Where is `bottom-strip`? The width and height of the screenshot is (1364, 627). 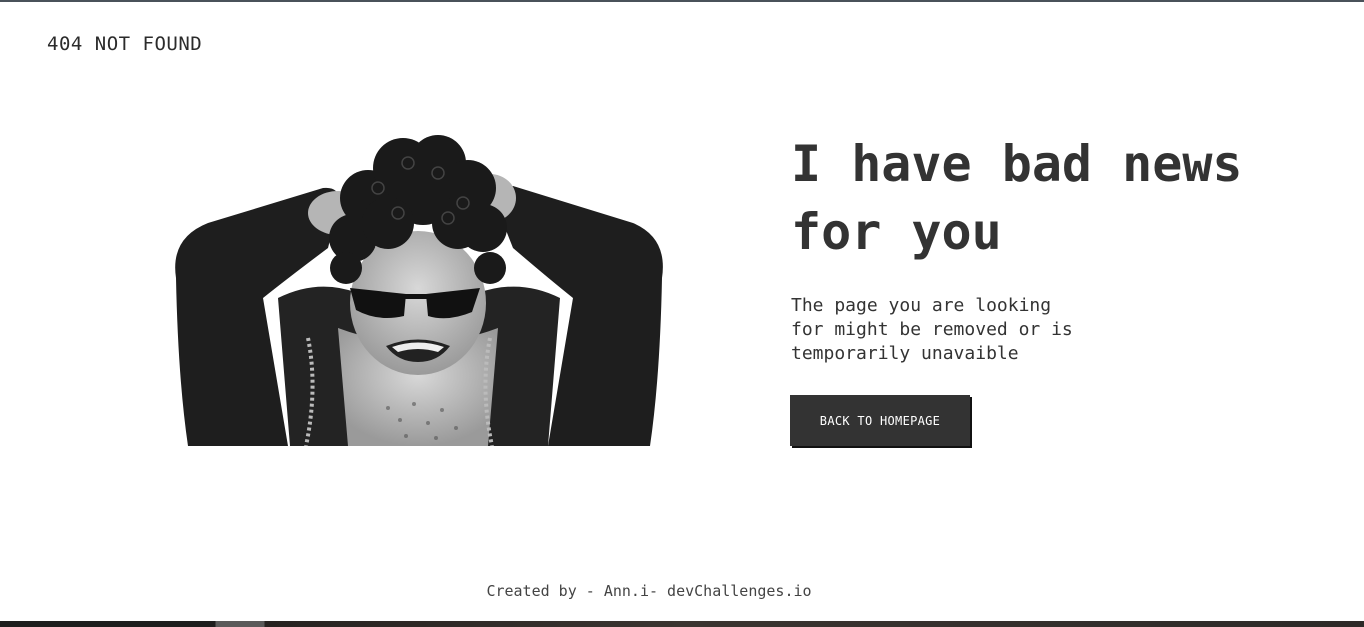 bottom-strip is located at coordinates (682, 624).